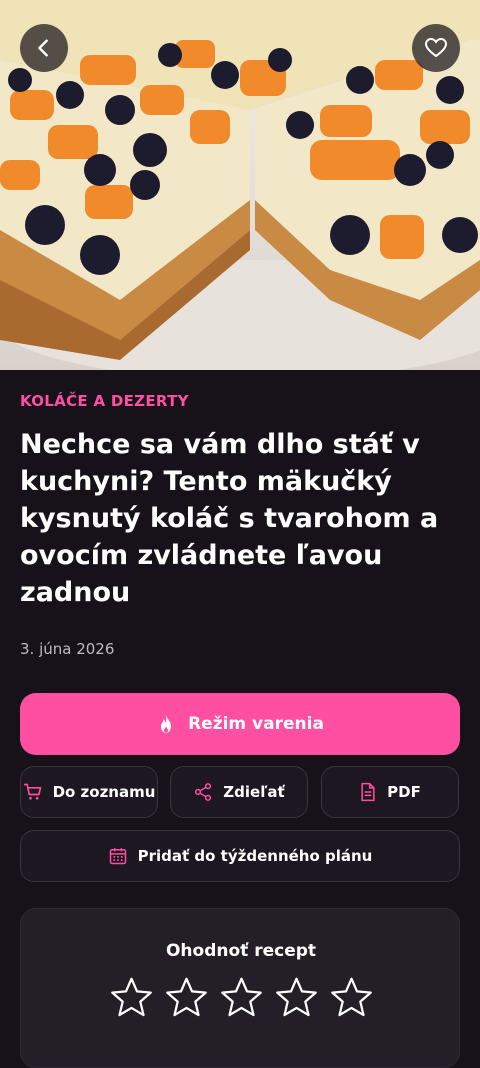 The height and width of the screenshot is (1068, 480). I want to click on category-label: KOLÁČE A DEZERTY, so click(104, 401).